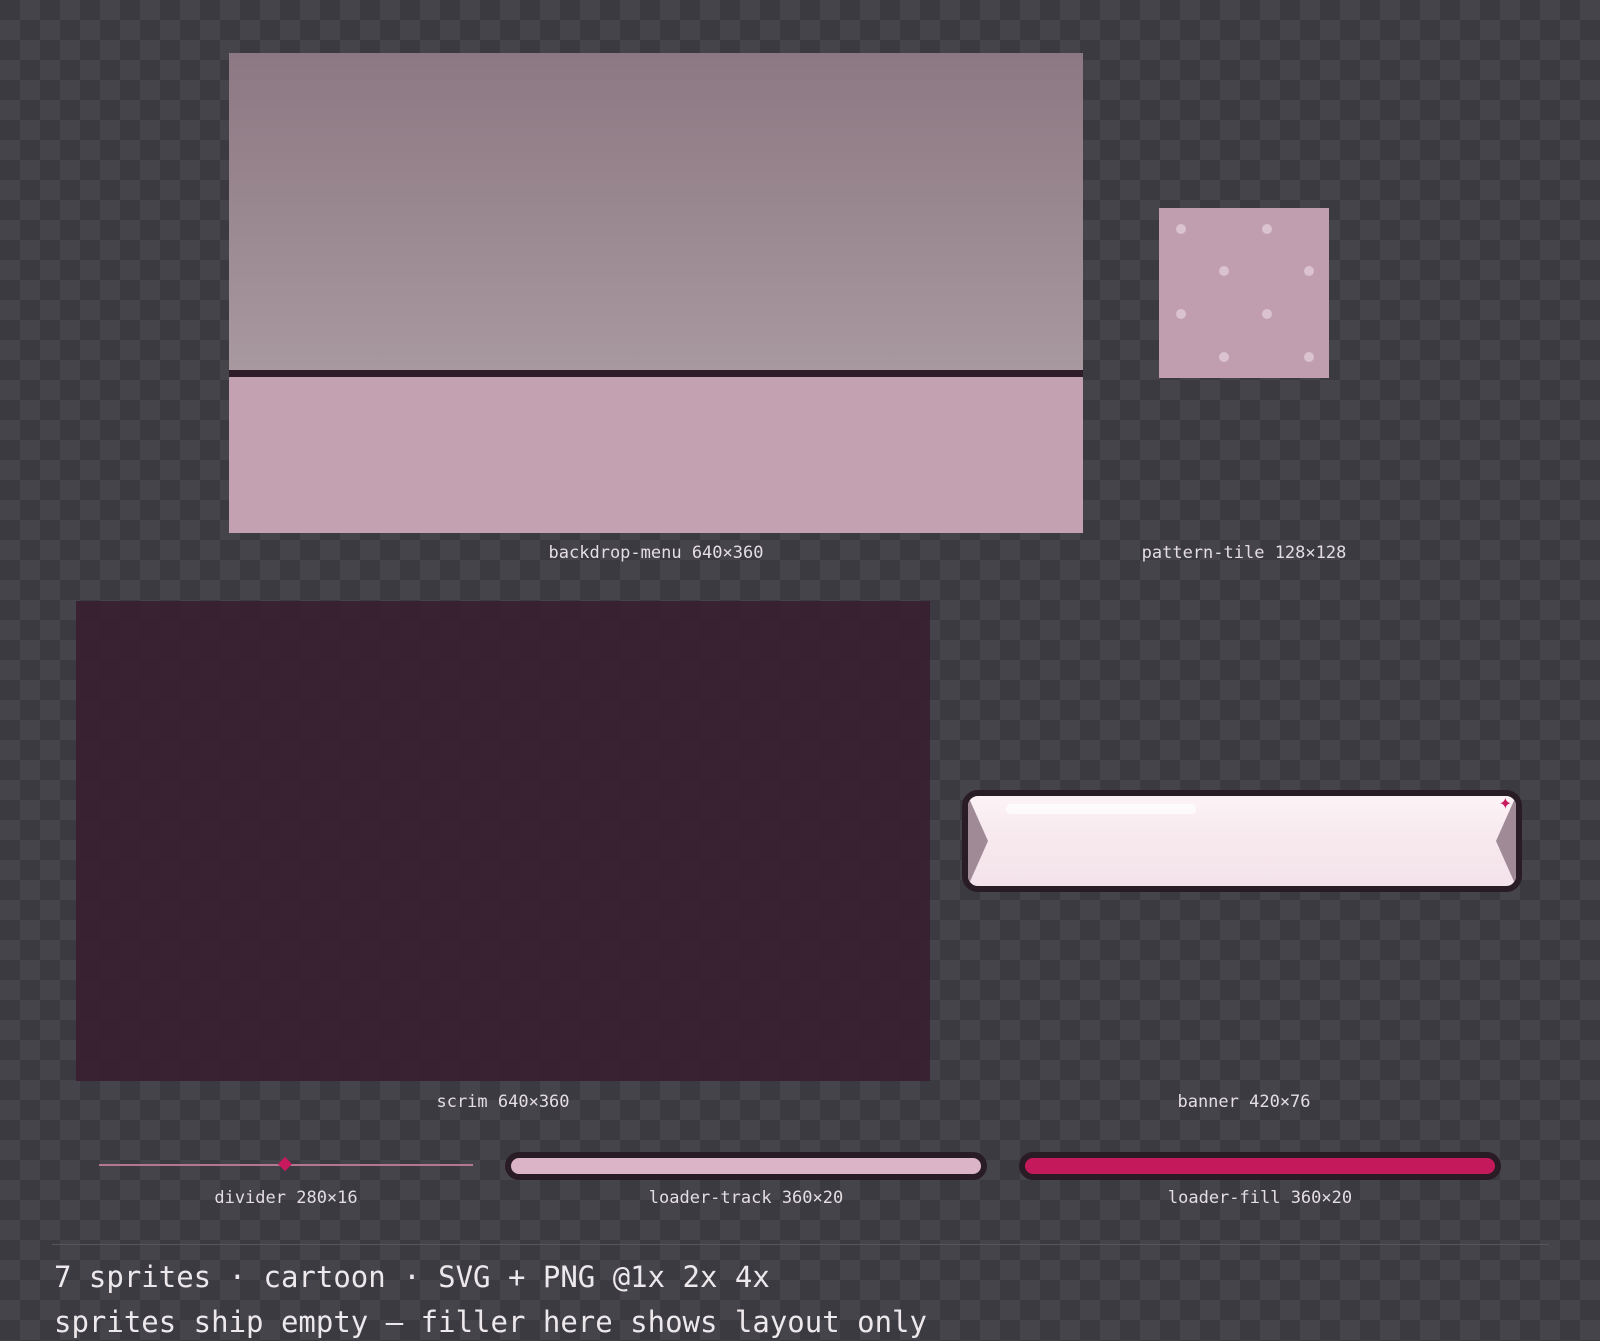 This screenshot has height=1341, width=1600. I want to click on backdrop-menu-caption: backdrop-menu 640×360, so click(656, 553).